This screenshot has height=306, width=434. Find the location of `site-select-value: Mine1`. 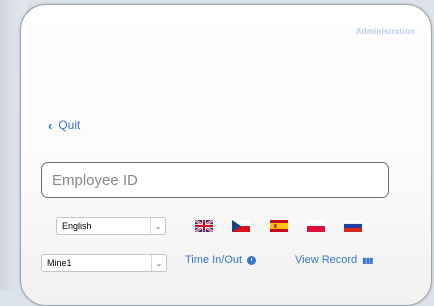

site-select-value: Mine1 is located at coordinates (59, 263).